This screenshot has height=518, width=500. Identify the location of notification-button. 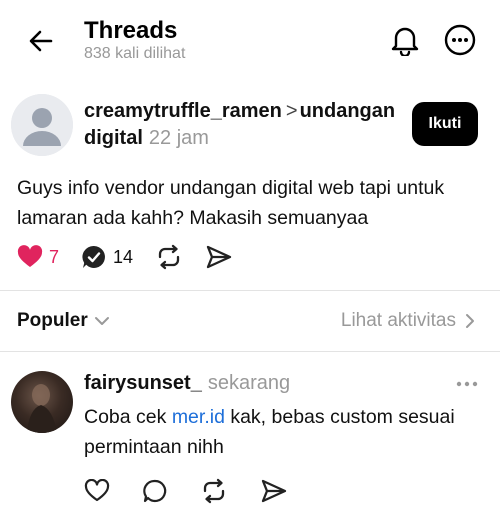
(405, 40).